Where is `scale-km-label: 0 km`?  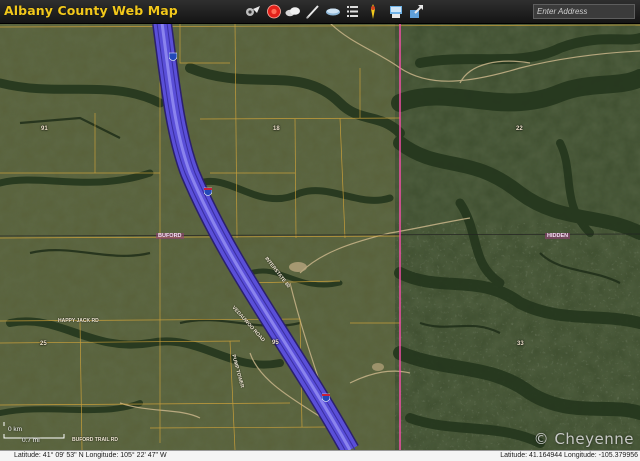 scale-km-label: 0 km is located at coordinates (15, 429).